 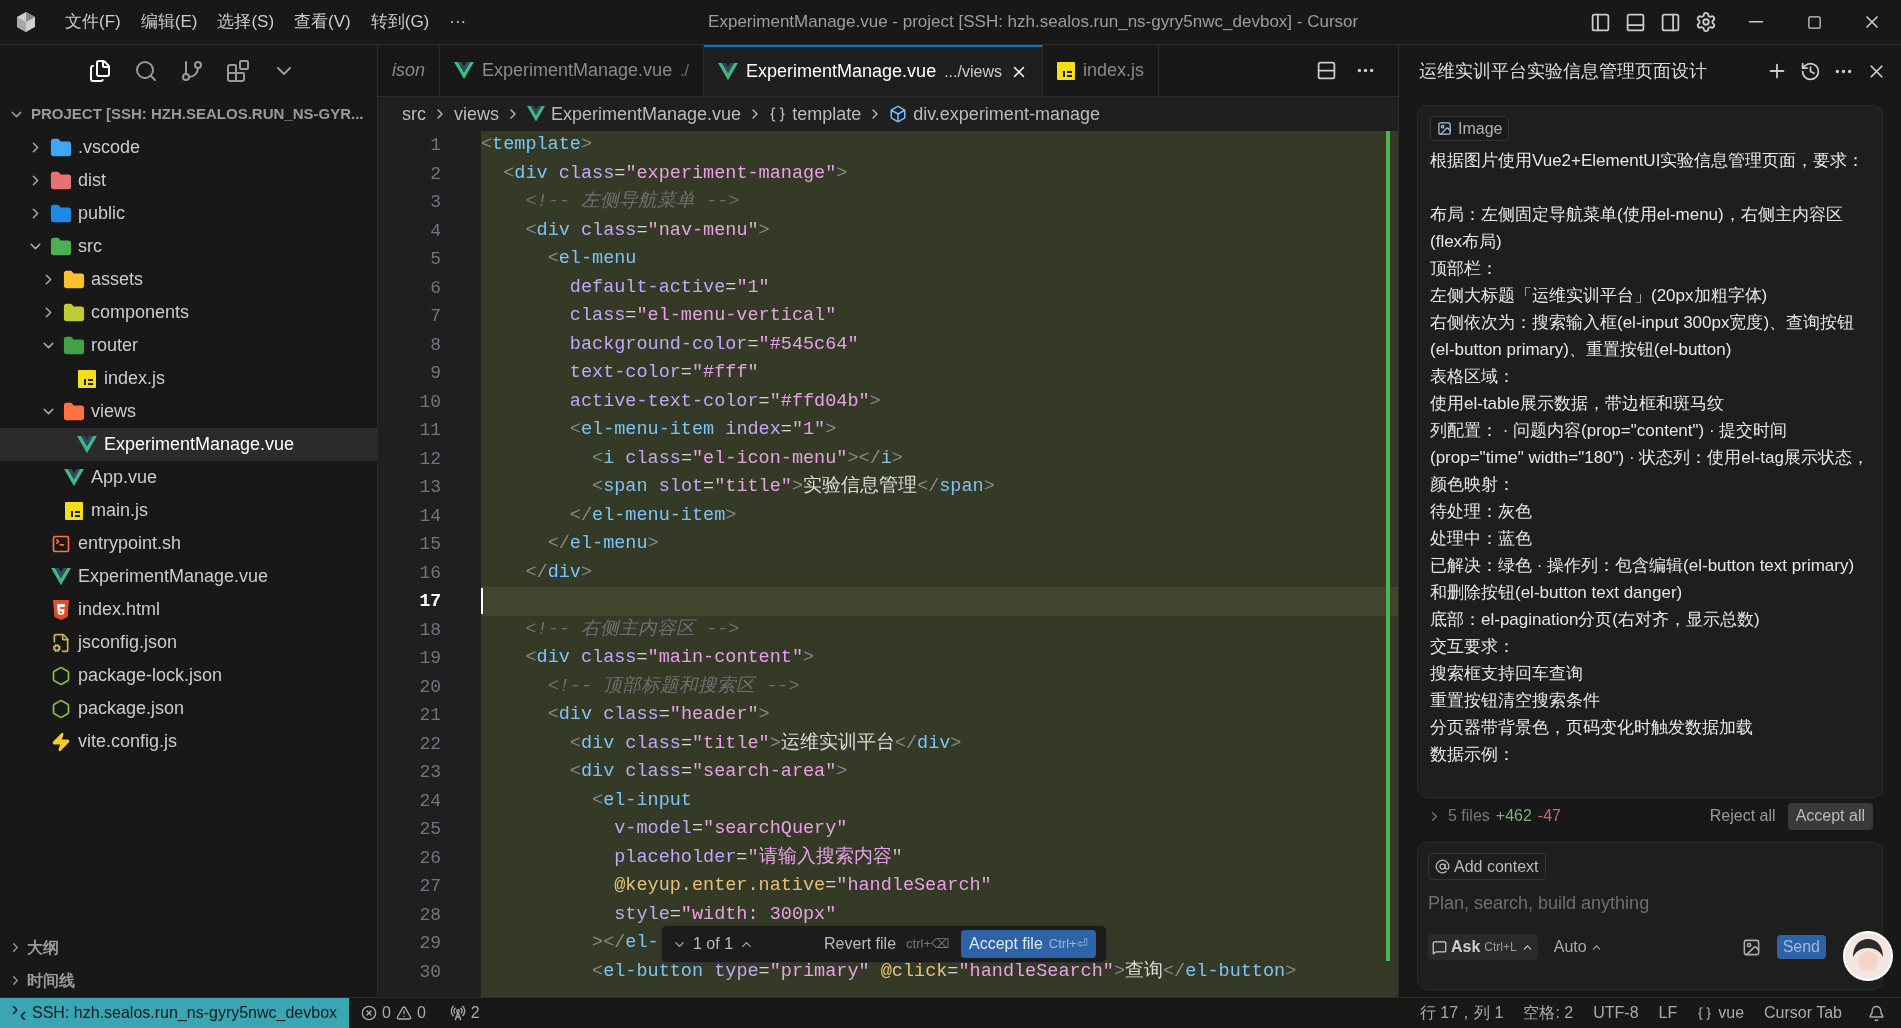 What do you see at coordinates (435, 316) in the screenshot?
I see `line-number: 7` at bounding box center [435, 316].